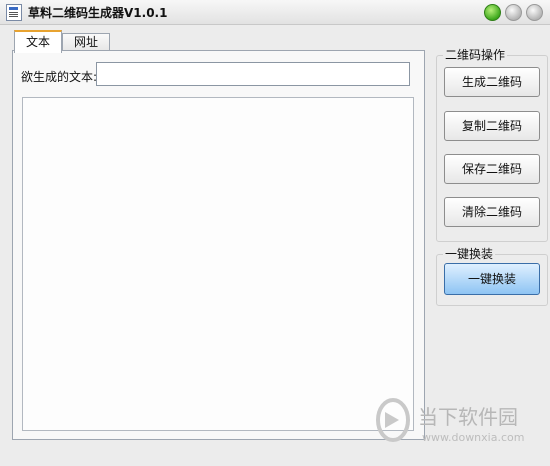 This screenshot has height=466, width=550. I want to click on text-field-label: 欲生成的文本:, so click(59, 77).